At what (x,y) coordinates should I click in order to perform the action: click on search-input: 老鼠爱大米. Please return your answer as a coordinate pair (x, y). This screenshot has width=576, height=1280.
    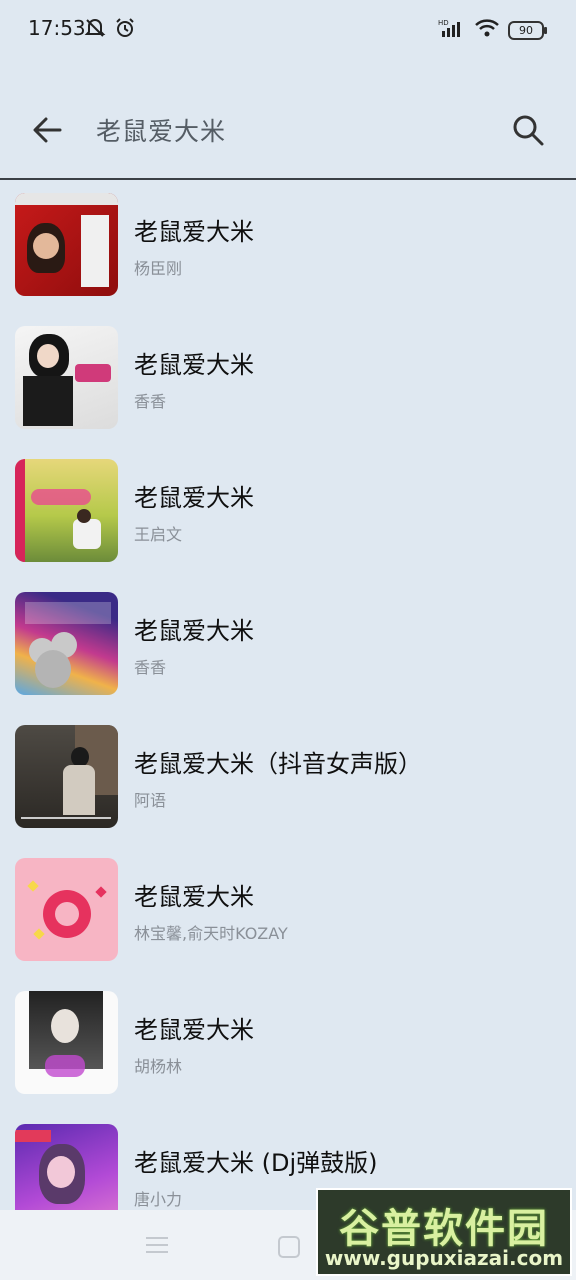
    Looking at the image, I should click on (161, 130).